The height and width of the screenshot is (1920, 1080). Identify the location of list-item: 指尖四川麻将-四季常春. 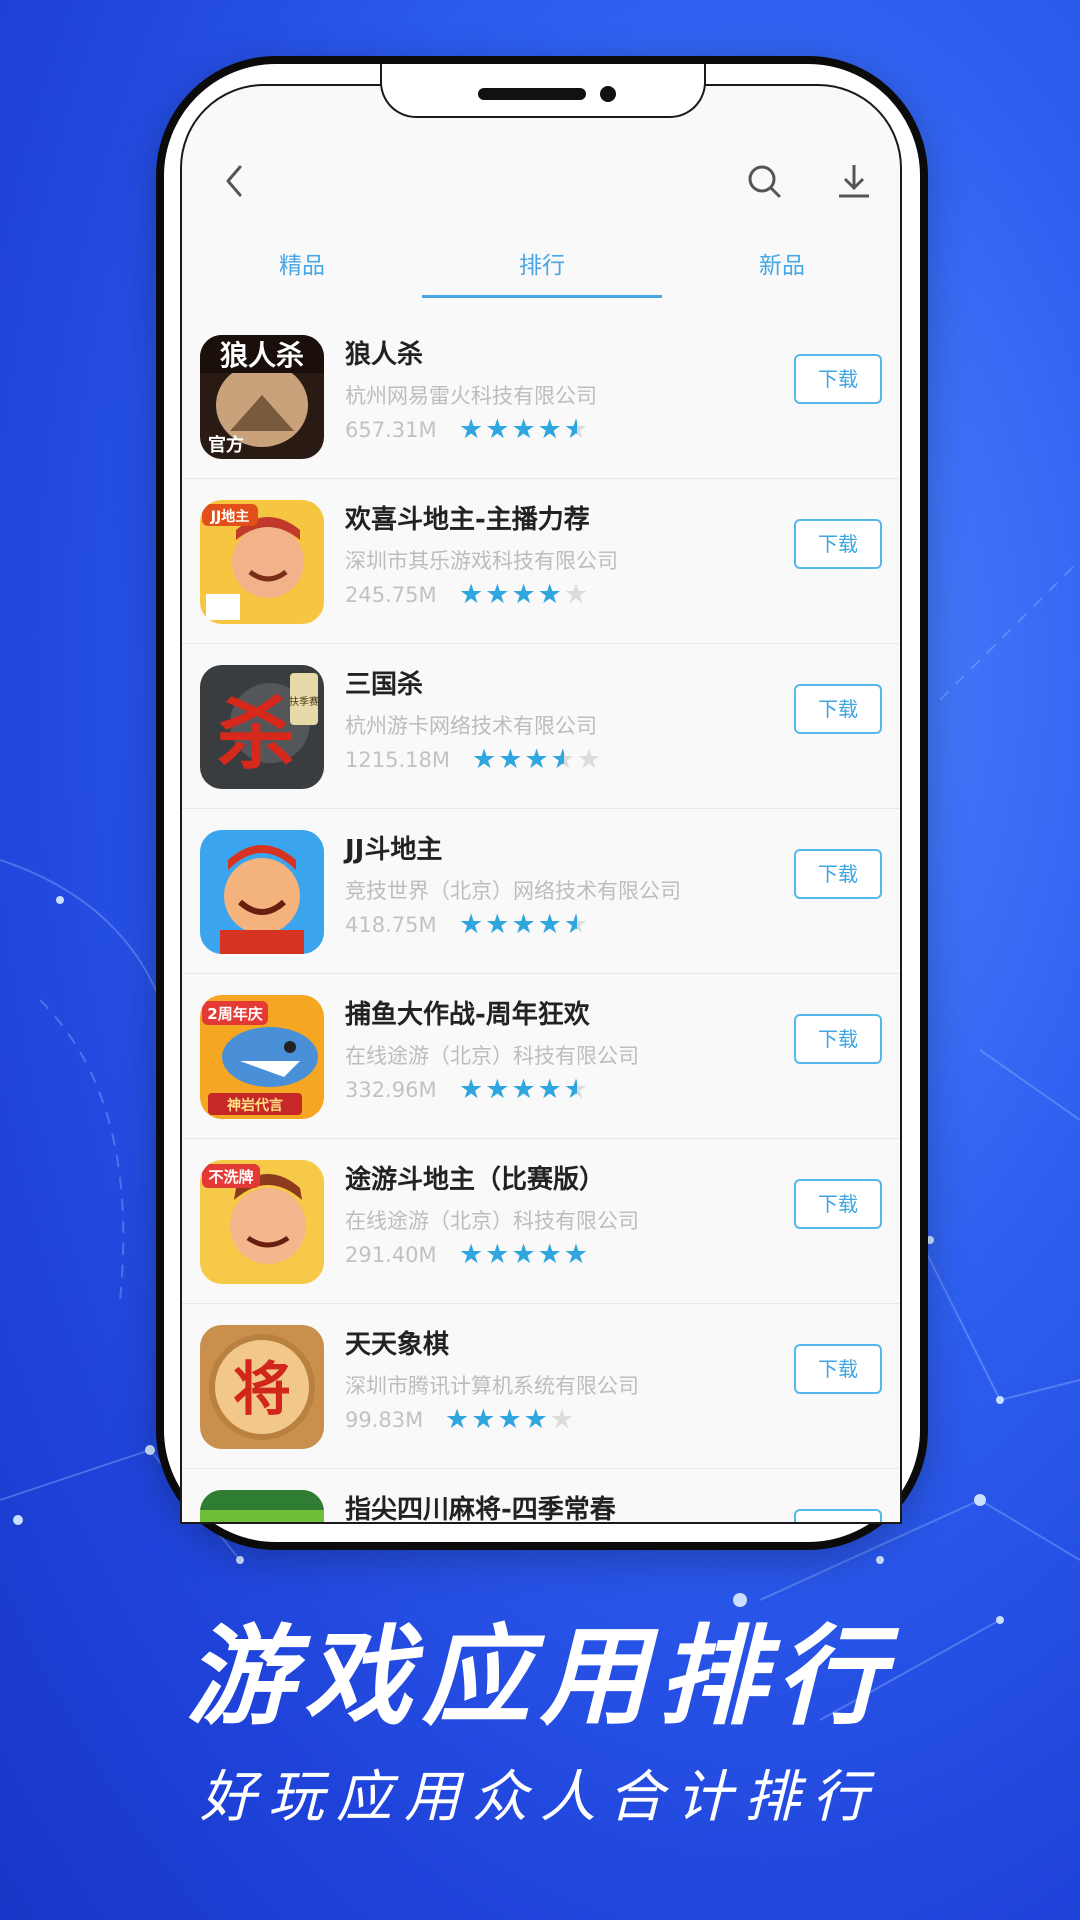
(541, 1496).